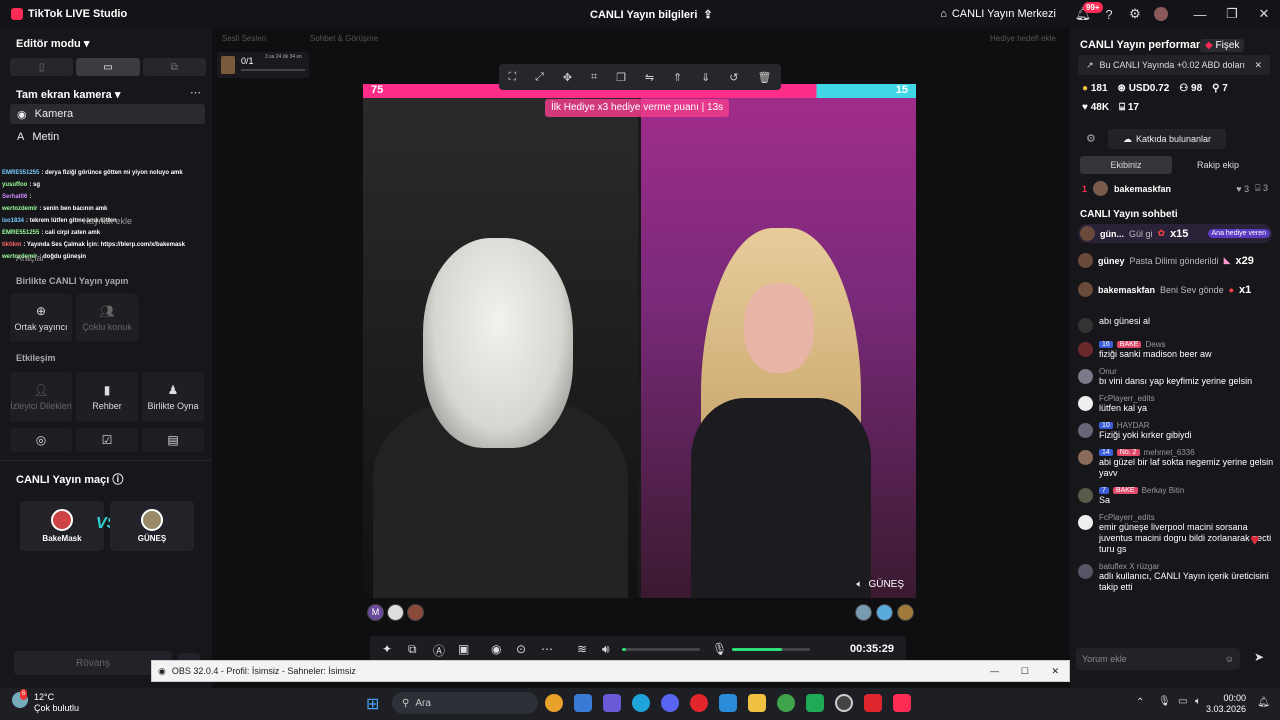  Describe the element at coordinates (1155, 344) in the screenshot. I see `chat-user: Dews` at that location.